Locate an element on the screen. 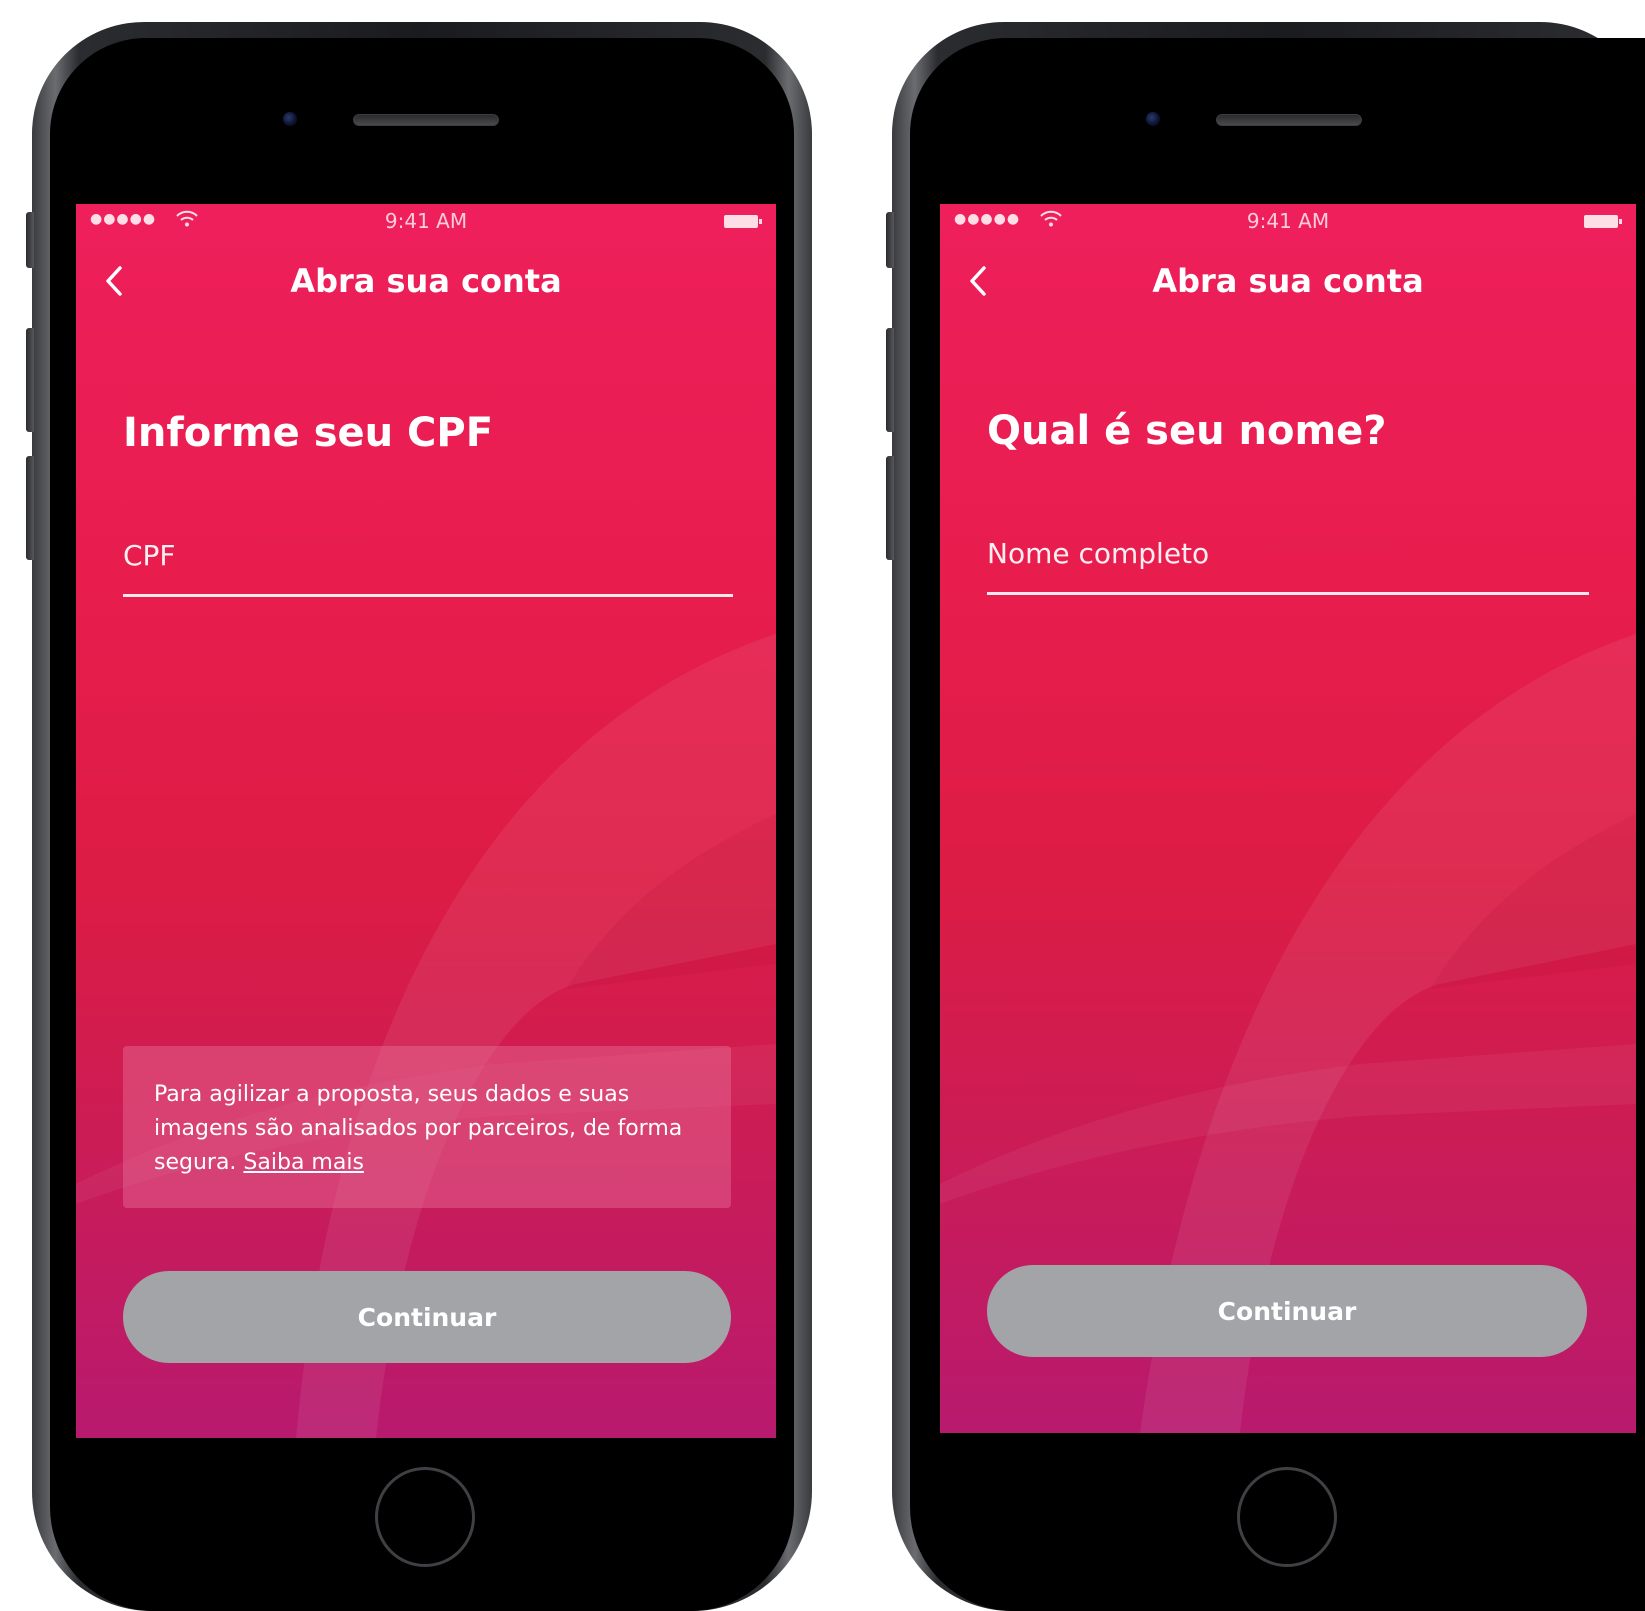 The height and width of the screenshot is (1611, 1645). learn-more-link: Saiba mais is located at coordinates (303, 1162).